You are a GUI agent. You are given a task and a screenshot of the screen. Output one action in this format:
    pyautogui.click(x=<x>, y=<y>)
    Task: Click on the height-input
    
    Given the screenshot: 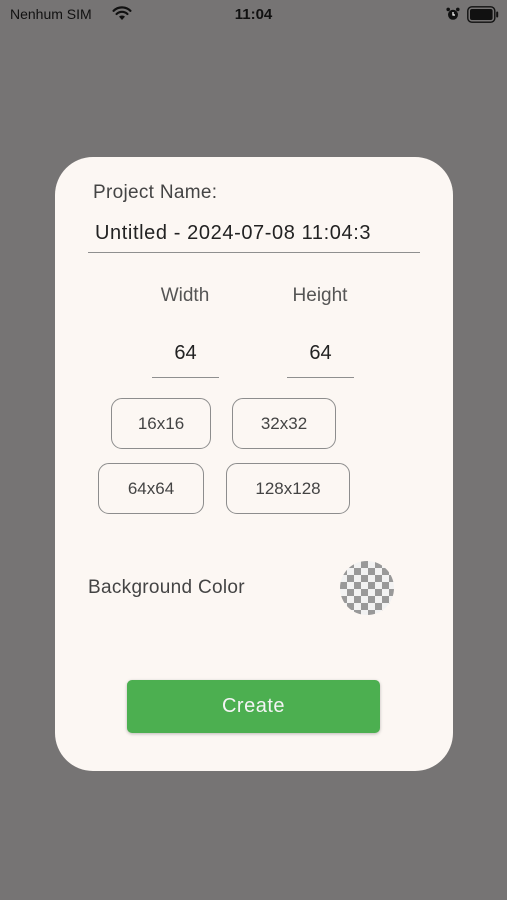 What is the action you would take?
    pyautogui.click(x=320, y=353)
    